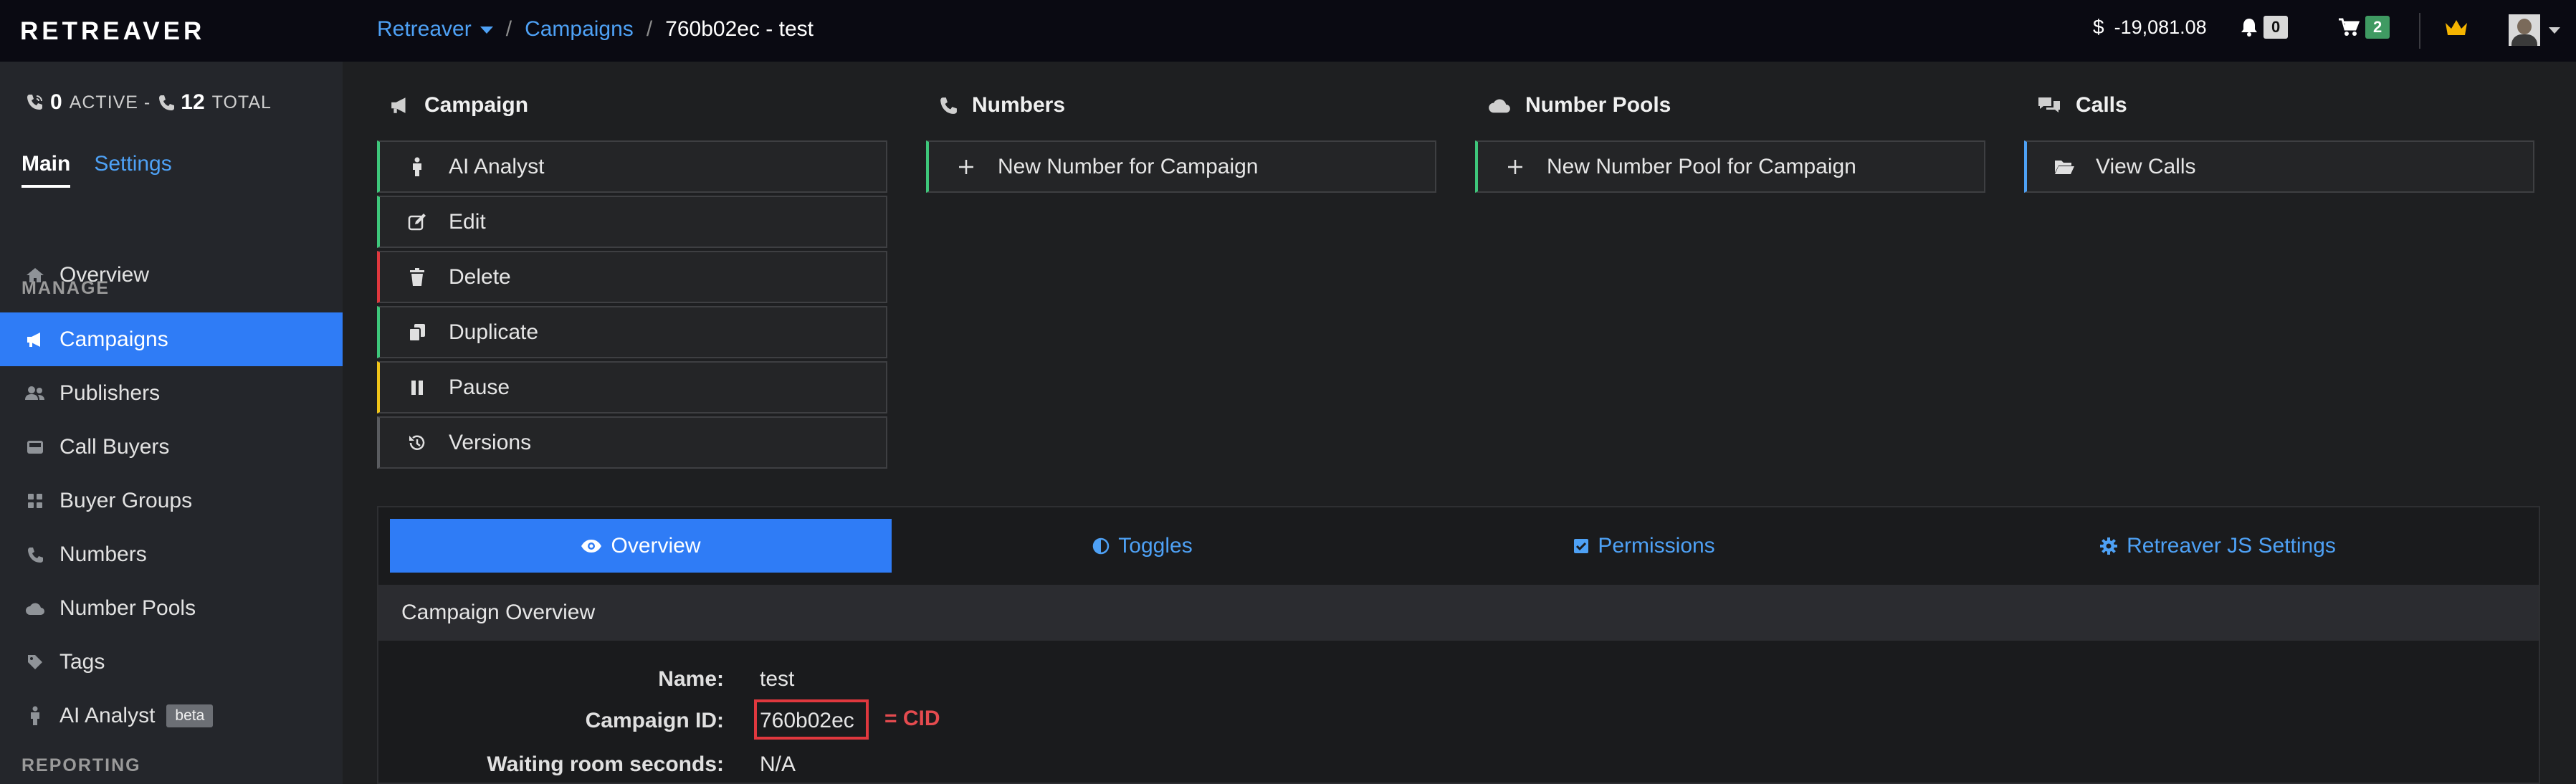  What do you see at coordinates (459, 105) in the screenshot?
I see `campaign-heading: Campaign` at bounding box center [459, 105].